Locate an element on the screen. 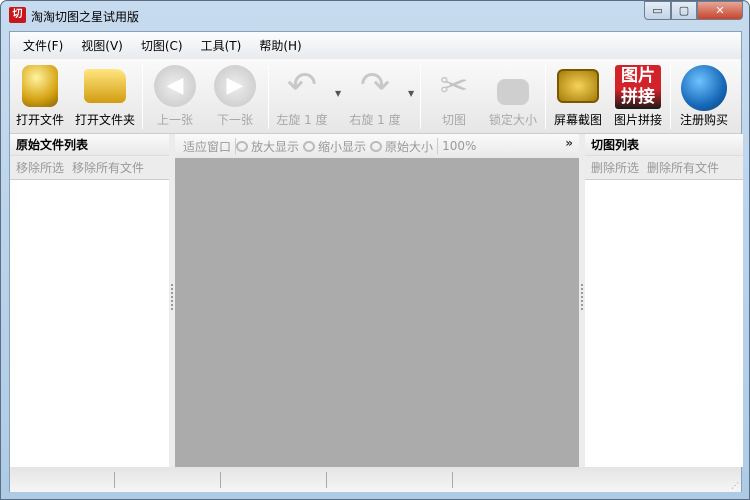  close-button: ✕ is located at coordinates (720, 10).